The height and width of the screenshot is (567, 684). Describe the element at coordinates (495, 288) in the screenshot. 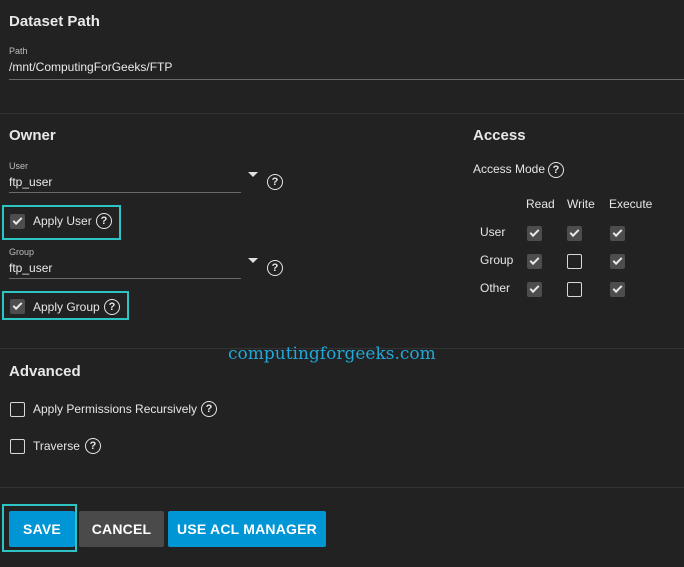

I see `row-other-label: Other` at that location.